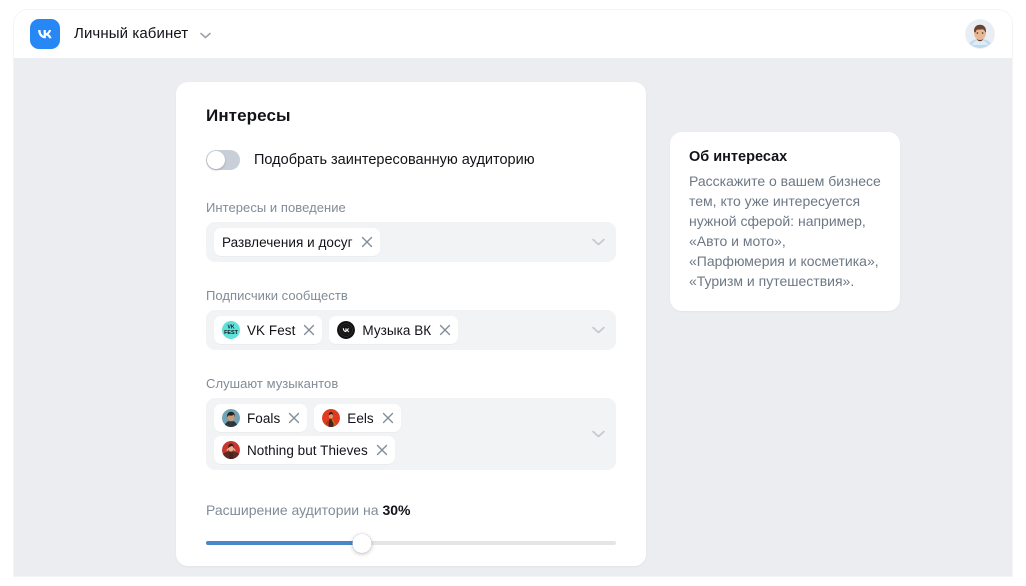 The width and height of the screenshot is (1026, 586). I want to click on field-label: Слушают музыкантов, so click(272, 383).